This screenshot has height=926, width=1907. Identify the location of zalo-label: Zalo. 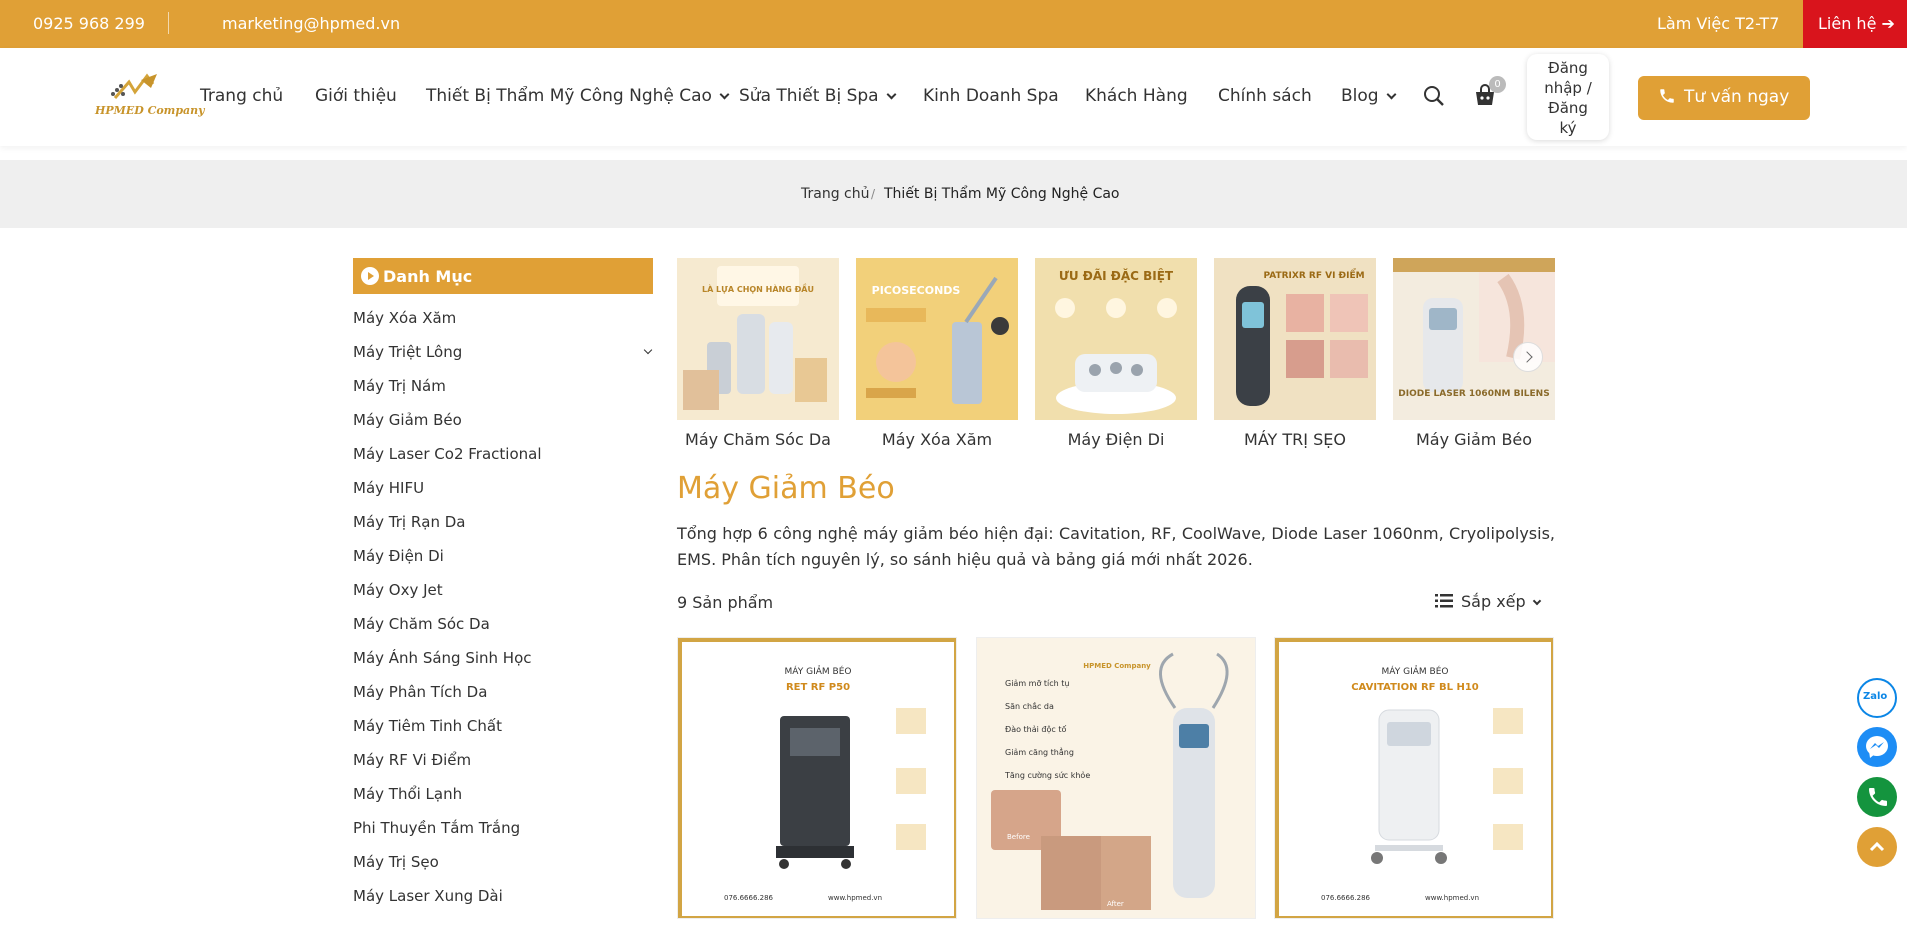
(1875, 696).